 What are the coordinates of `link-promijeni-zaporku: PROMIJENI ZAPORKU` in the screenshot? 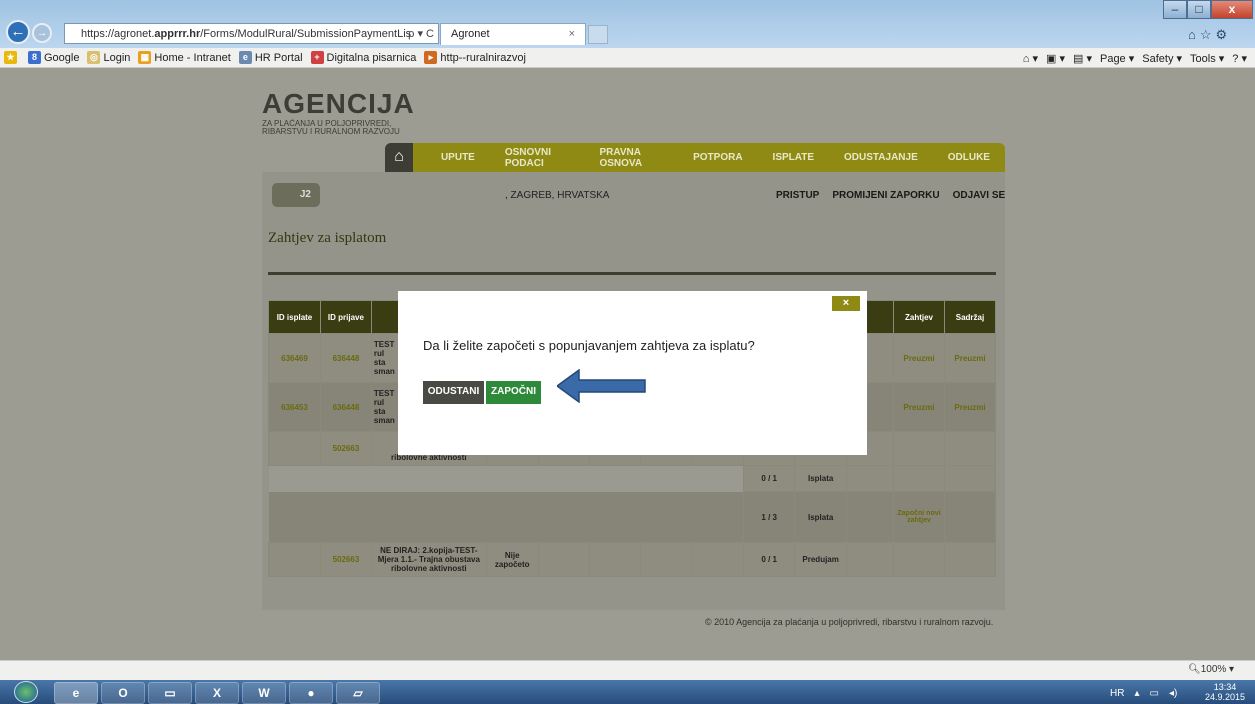 It's located at (885, 195).